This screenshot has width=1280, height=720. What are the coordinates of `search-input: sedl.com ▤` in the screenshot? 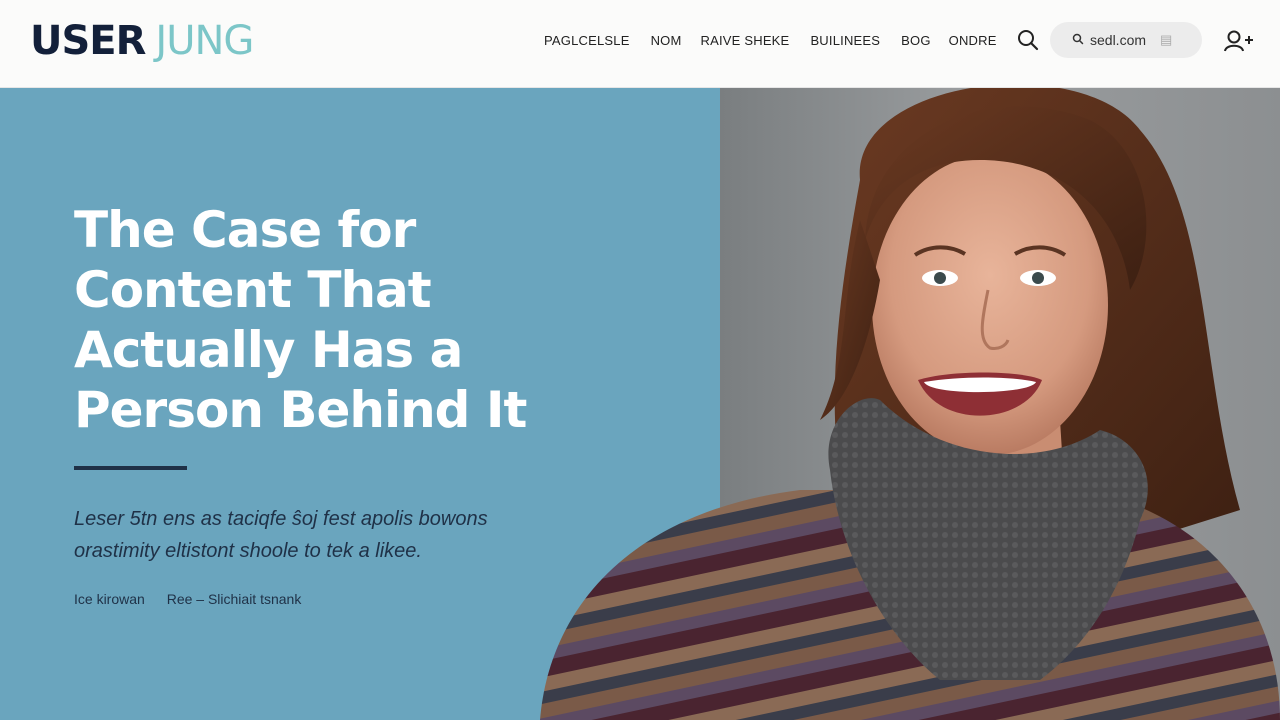 It's located at (1126, 40).